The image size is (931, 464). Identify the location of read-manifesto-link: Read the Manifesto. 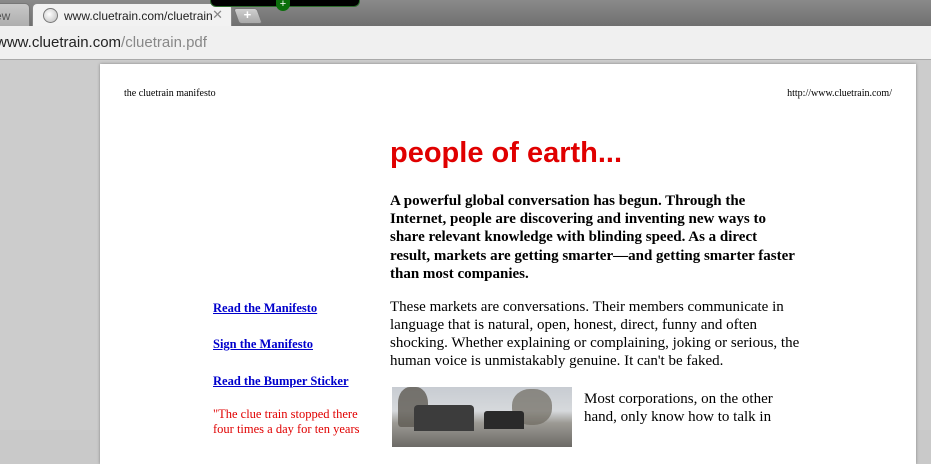
(265, 308).